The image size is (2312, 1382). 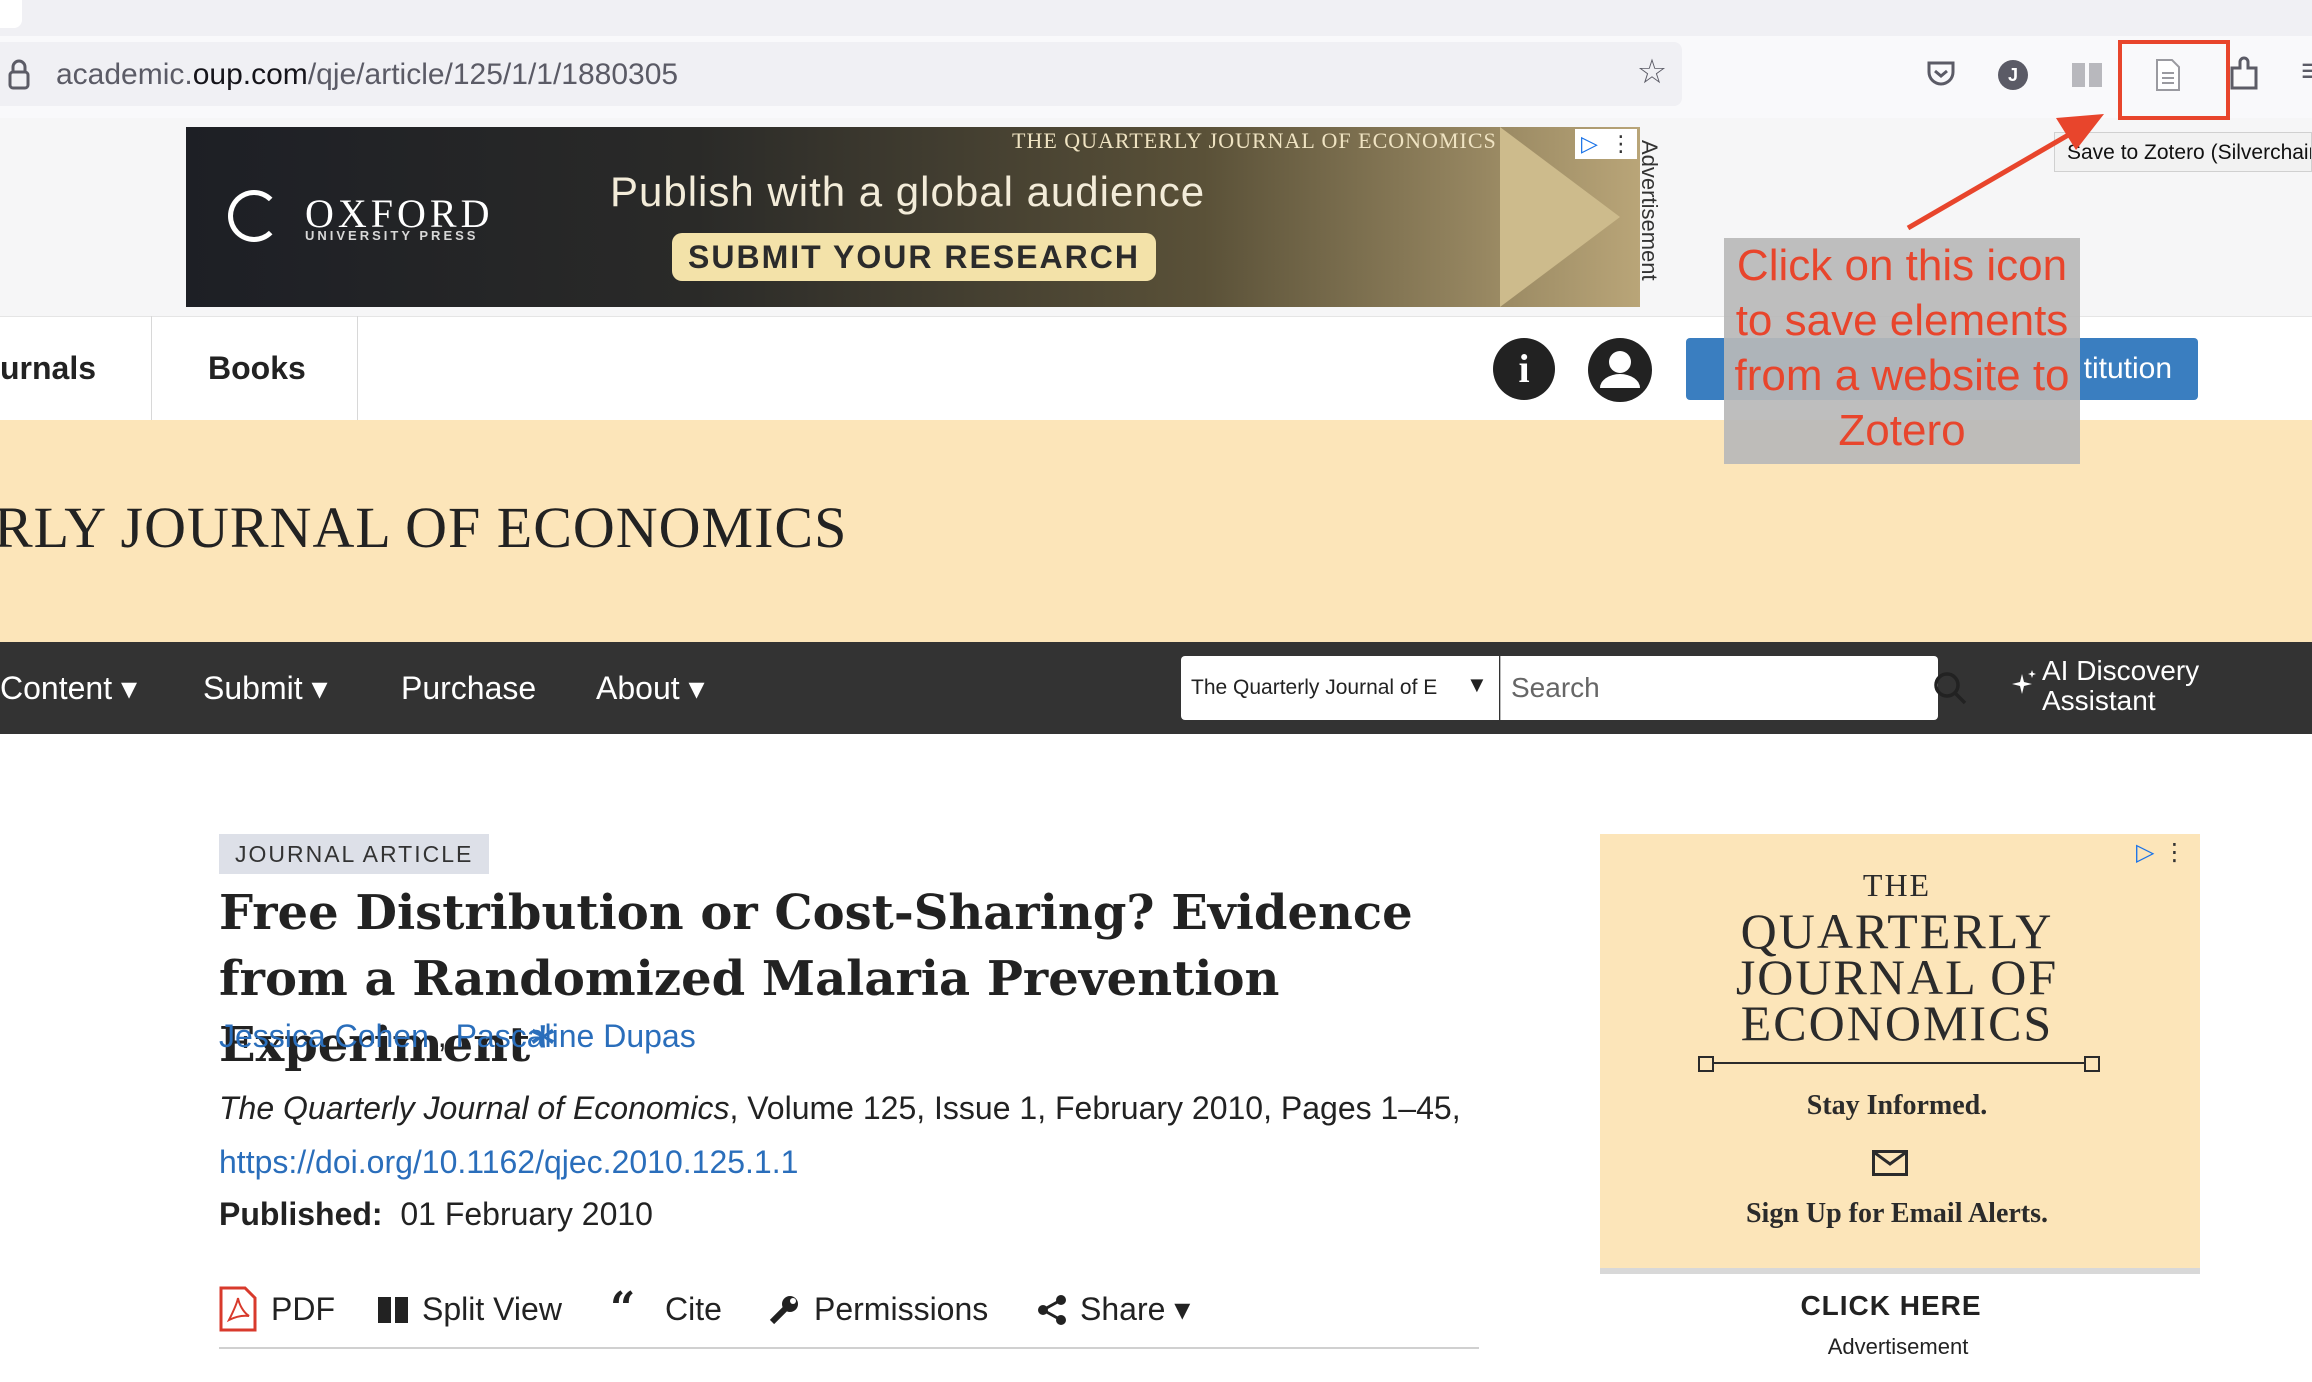 What do you see at coordinates (1156, 18) in the screenshot?
I see `tab-strip` at bounding box center [1156, 18].